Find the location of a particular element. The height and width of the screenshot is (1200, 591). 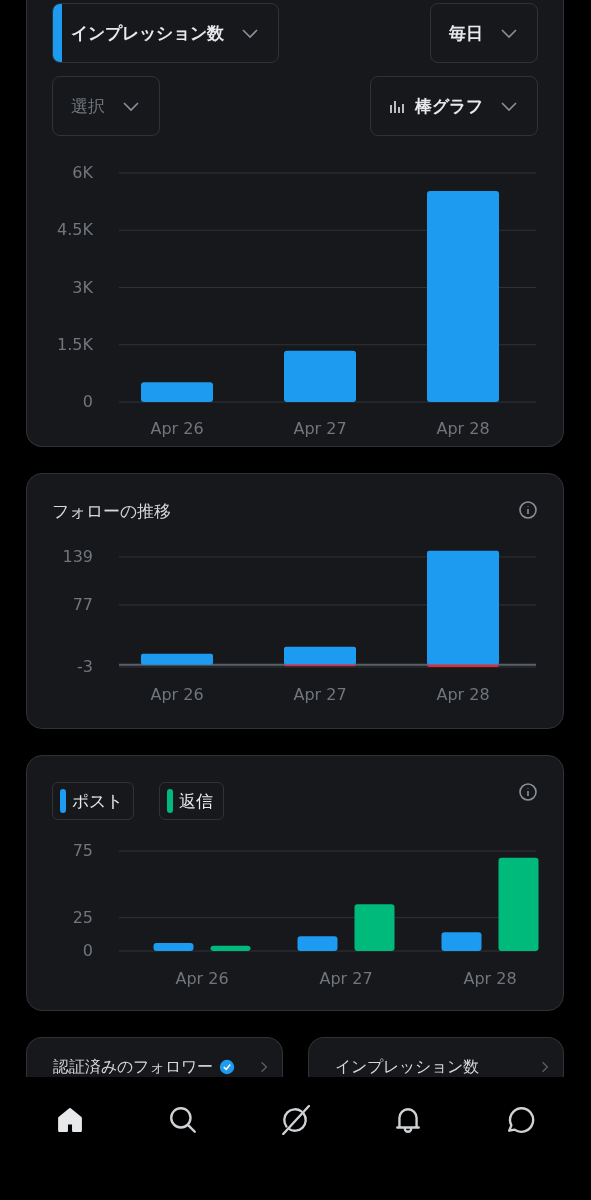

axis-label: 75 is located at coordinates (82, 850).